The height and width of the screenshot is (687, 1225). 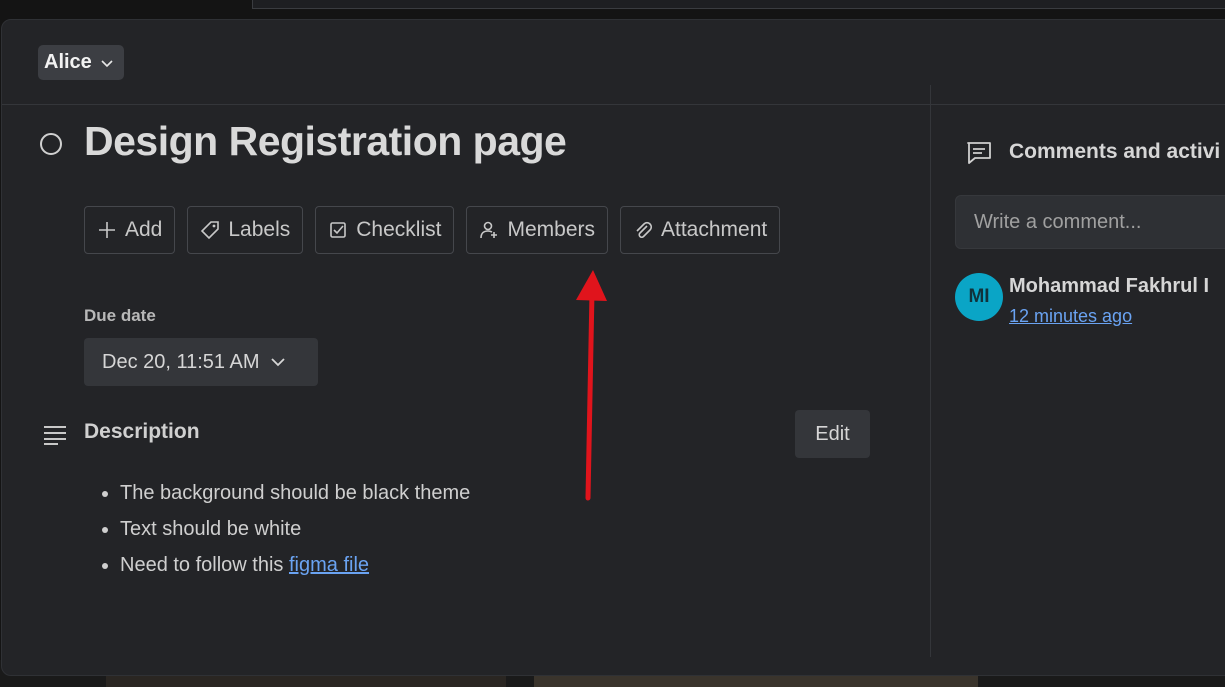 I want to click on activity-author: Mohammad Fakhrul I, so click(x=1109, y=286).